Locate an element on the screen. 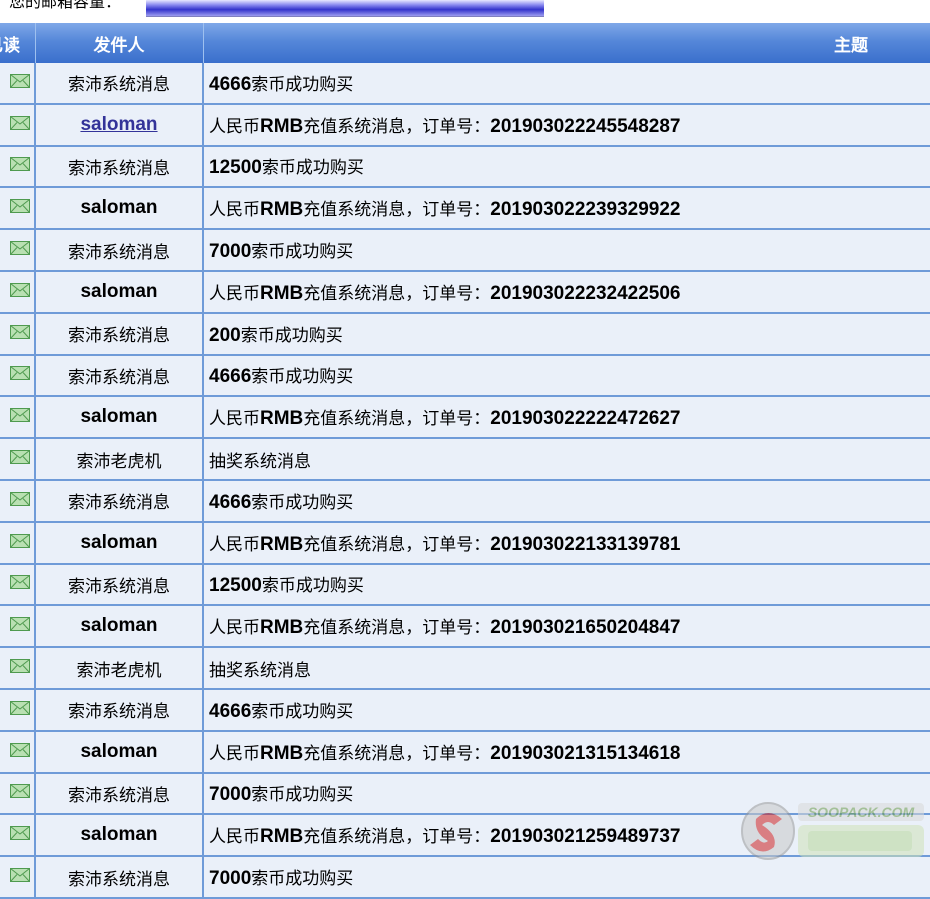  subject-link: 人民币RMB充值系统消息，订单号：201903022239329922 is located at coordinates (445, 209).